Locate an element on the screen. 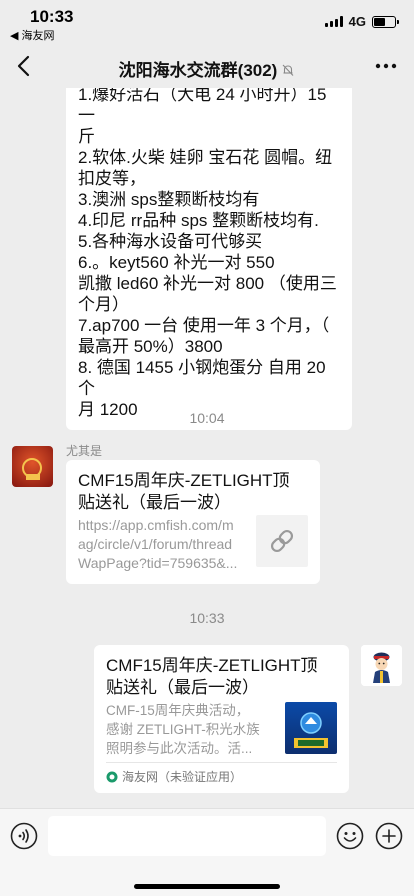  card-source-label: 海友网（未验证应用） is located at coordinates (182, 777).